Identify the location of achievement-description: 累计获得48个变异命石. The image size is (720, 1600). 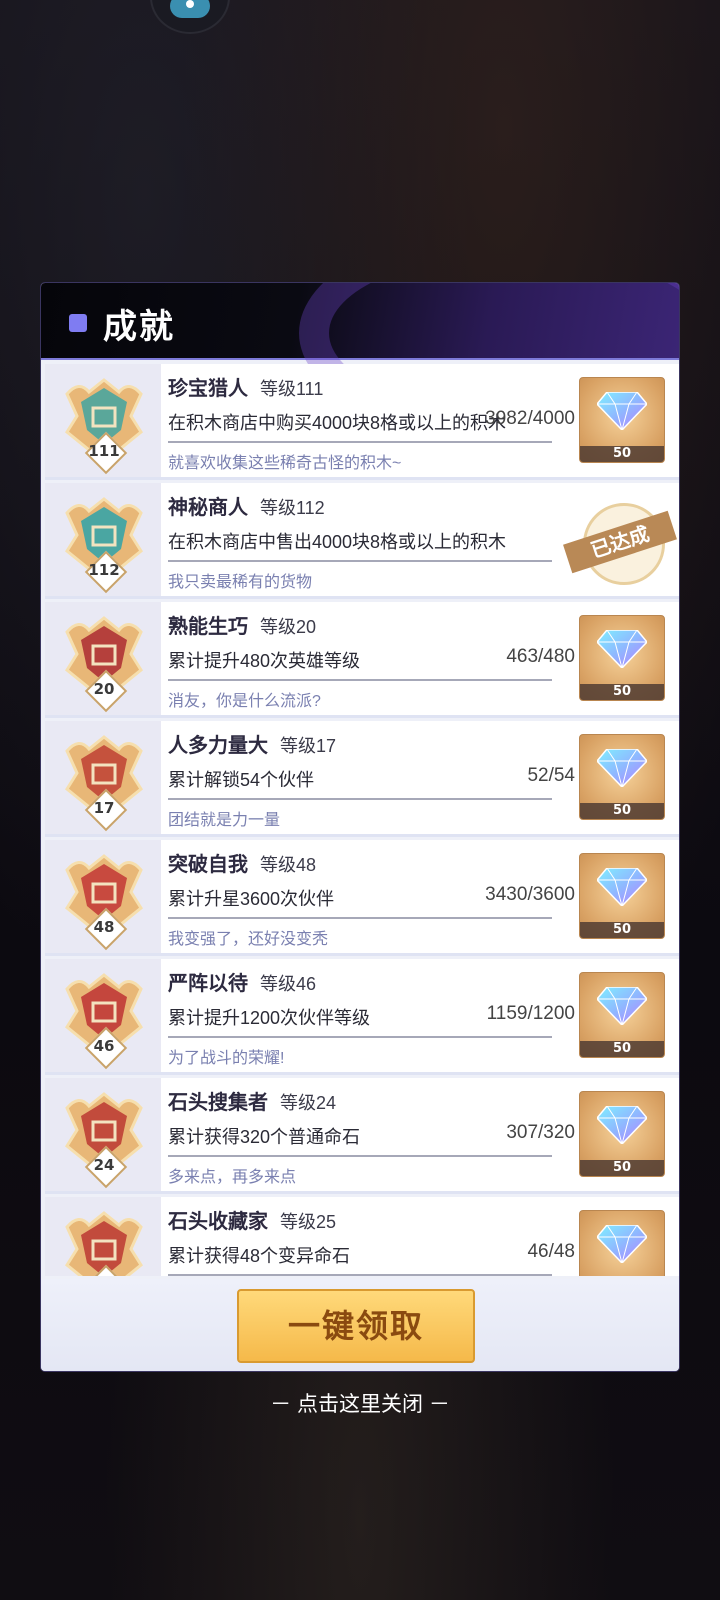
(259, 1256).